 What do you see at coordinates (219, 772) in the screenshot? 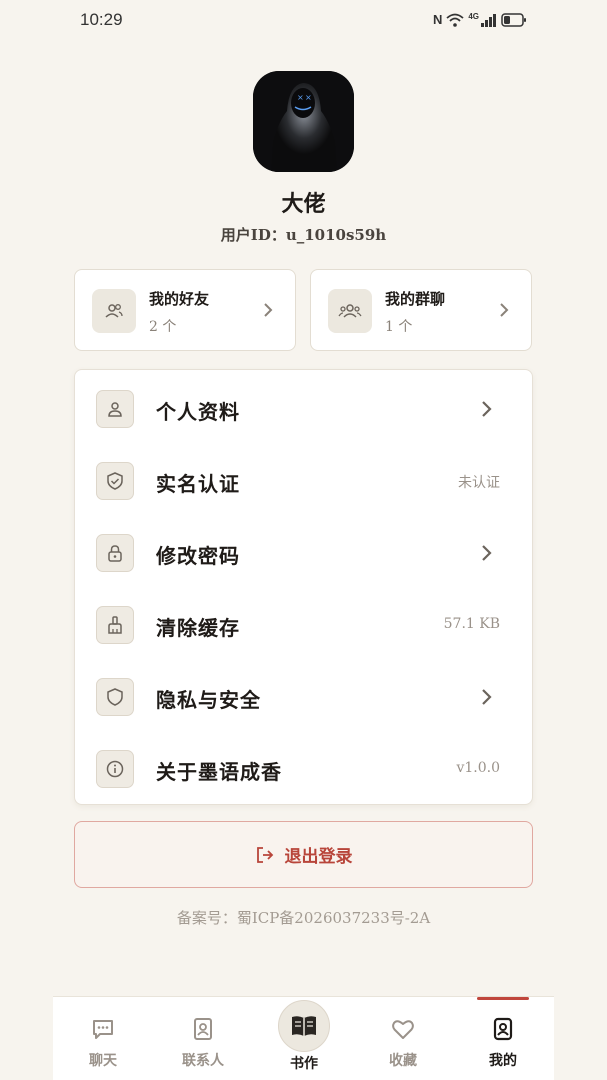
I see `menu-item-label: 关于墨语成香` at bounding box center [219, 772].